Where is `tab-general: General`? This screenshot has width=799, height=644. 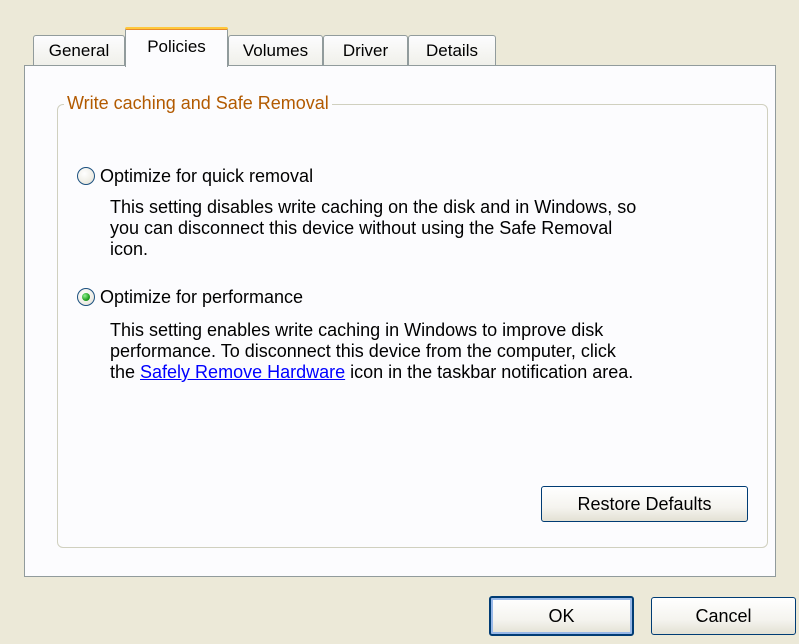
tab-general: General is located at coordinates (79, 50).